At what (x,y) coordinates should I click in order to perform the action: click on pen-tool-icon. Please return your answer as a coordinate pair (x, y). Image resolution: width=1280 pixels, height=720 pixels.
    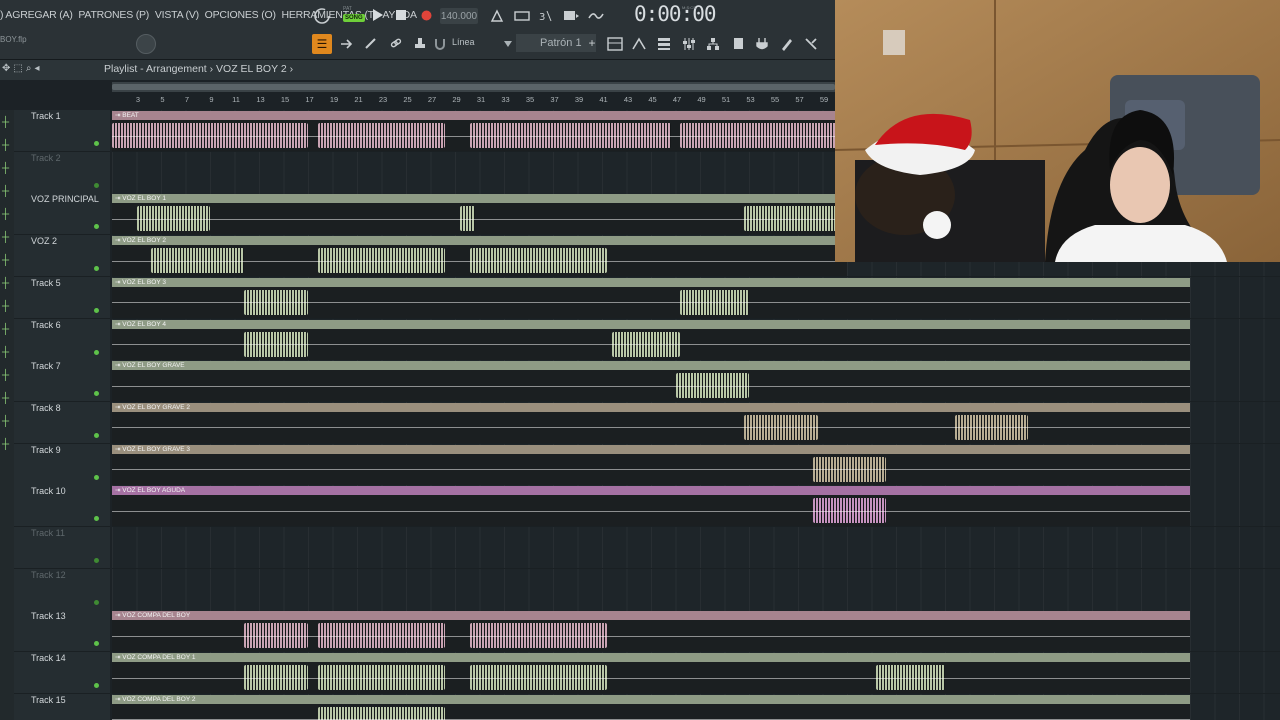
    Looking at the image, I should click on (787, 44).